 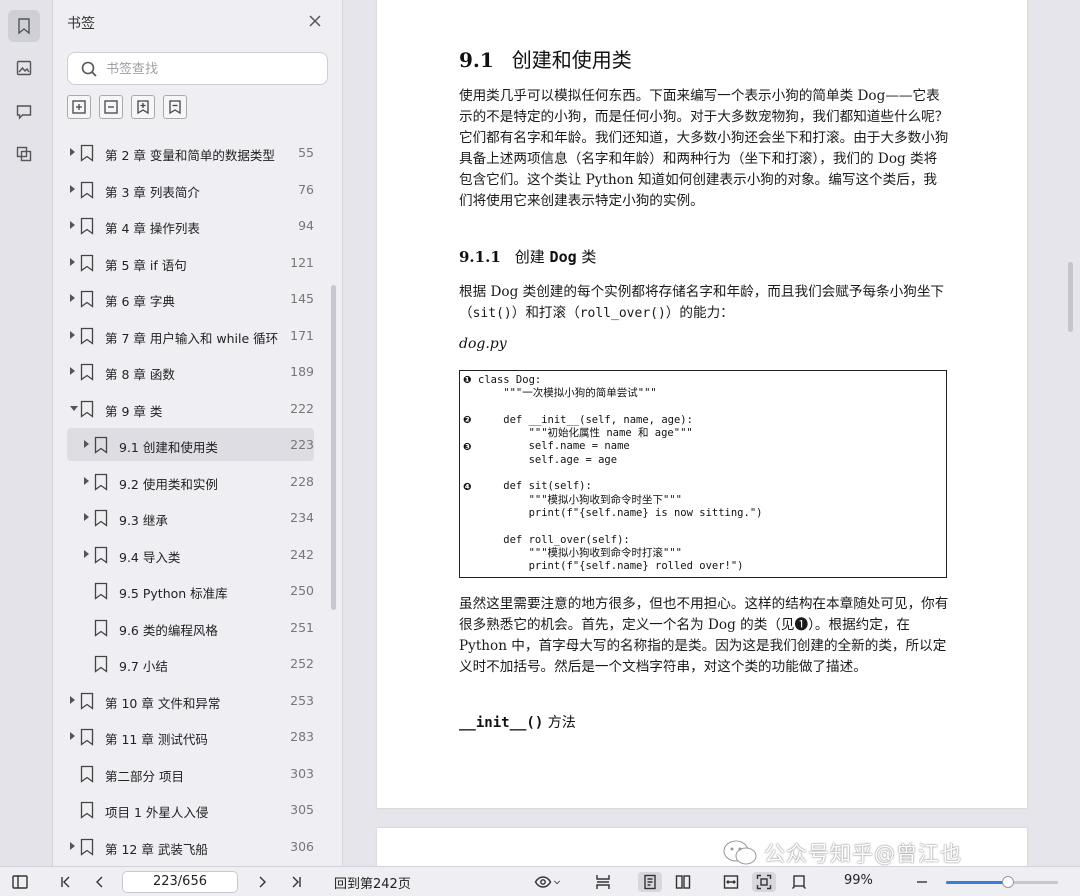 I want to click on bookmark-item: 第 4 章 操作列表 94, so click(x=190, y=225).